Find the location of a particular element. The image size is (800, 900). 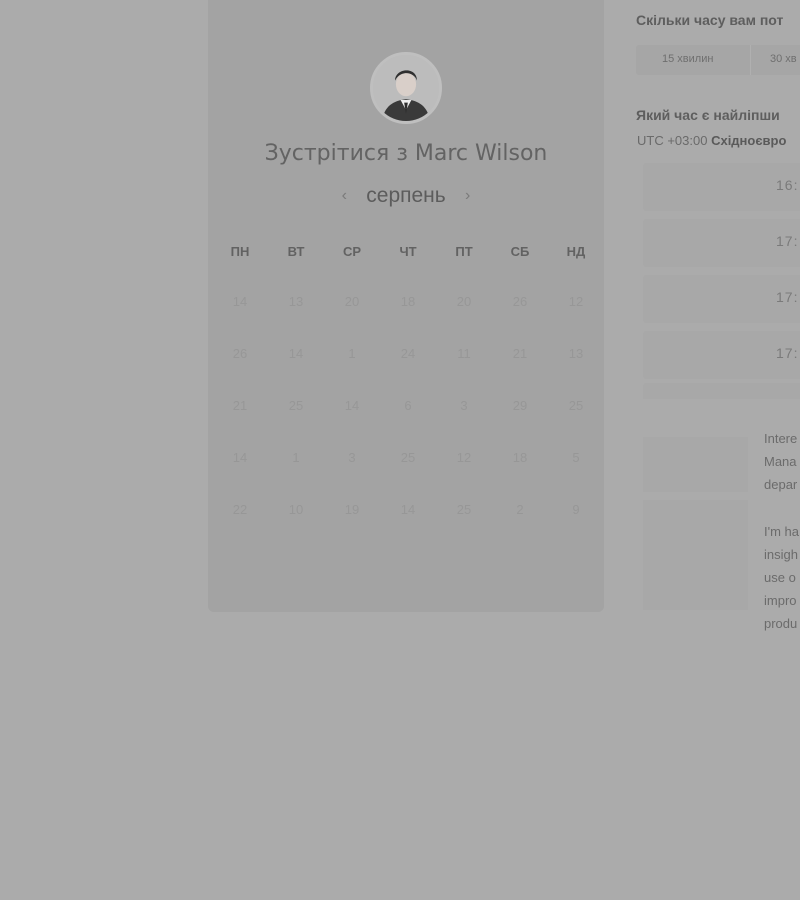

description-line: depar is located at coordinates (781, 484).